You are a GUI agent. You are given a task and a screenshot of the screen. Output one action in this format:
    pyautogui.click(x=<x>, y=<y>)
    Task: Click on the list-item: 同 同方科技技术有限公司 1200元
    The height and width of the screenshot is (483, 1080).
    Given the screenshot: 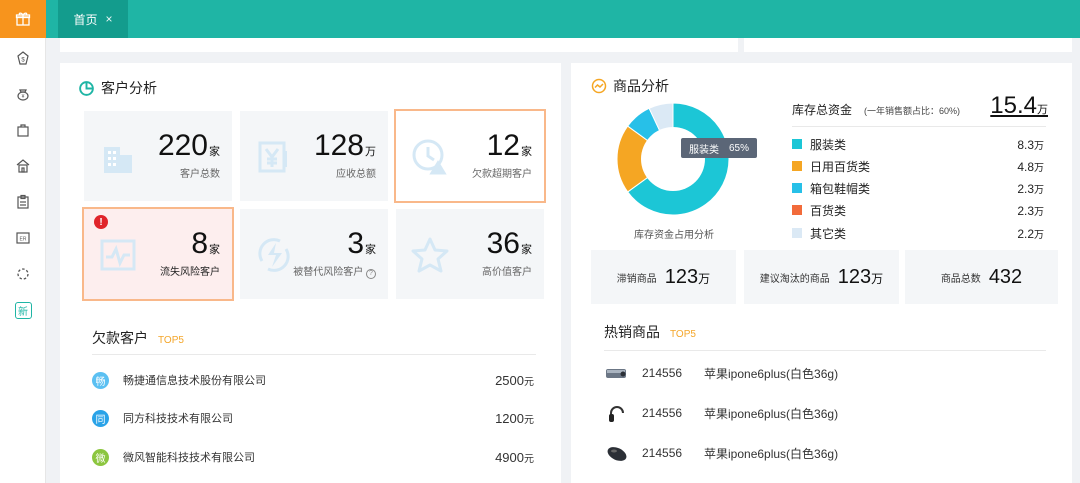 What is the action you would take?
    pyautogui.click(x=313, y=418)
    